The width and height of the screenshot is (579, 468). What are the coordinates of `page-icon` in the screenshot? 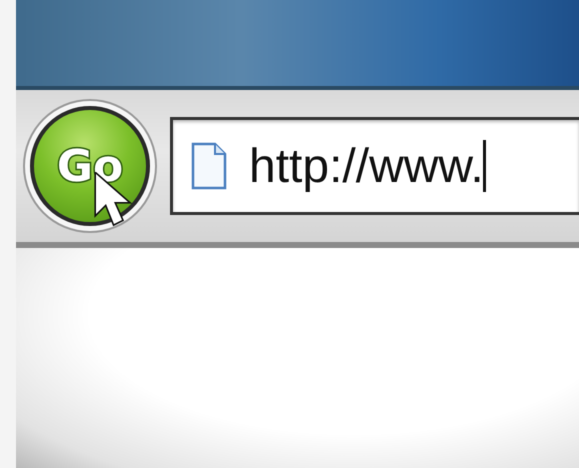 It's located at (209, 166).